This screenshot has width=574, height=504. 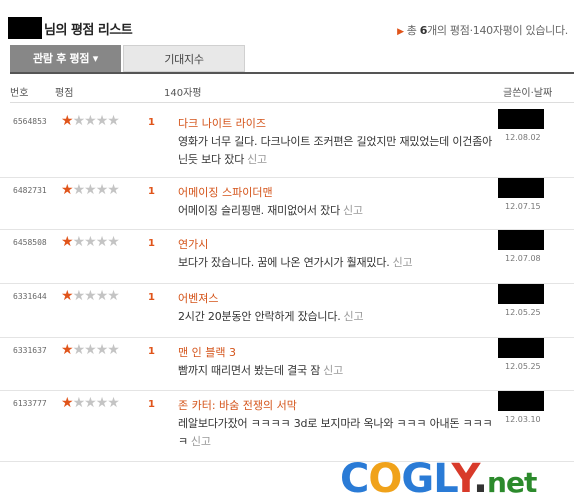 I want to click on rating-summary: ▶ 총 6개의 평점·140자평이 있습니다., so click(x=482, y=30).